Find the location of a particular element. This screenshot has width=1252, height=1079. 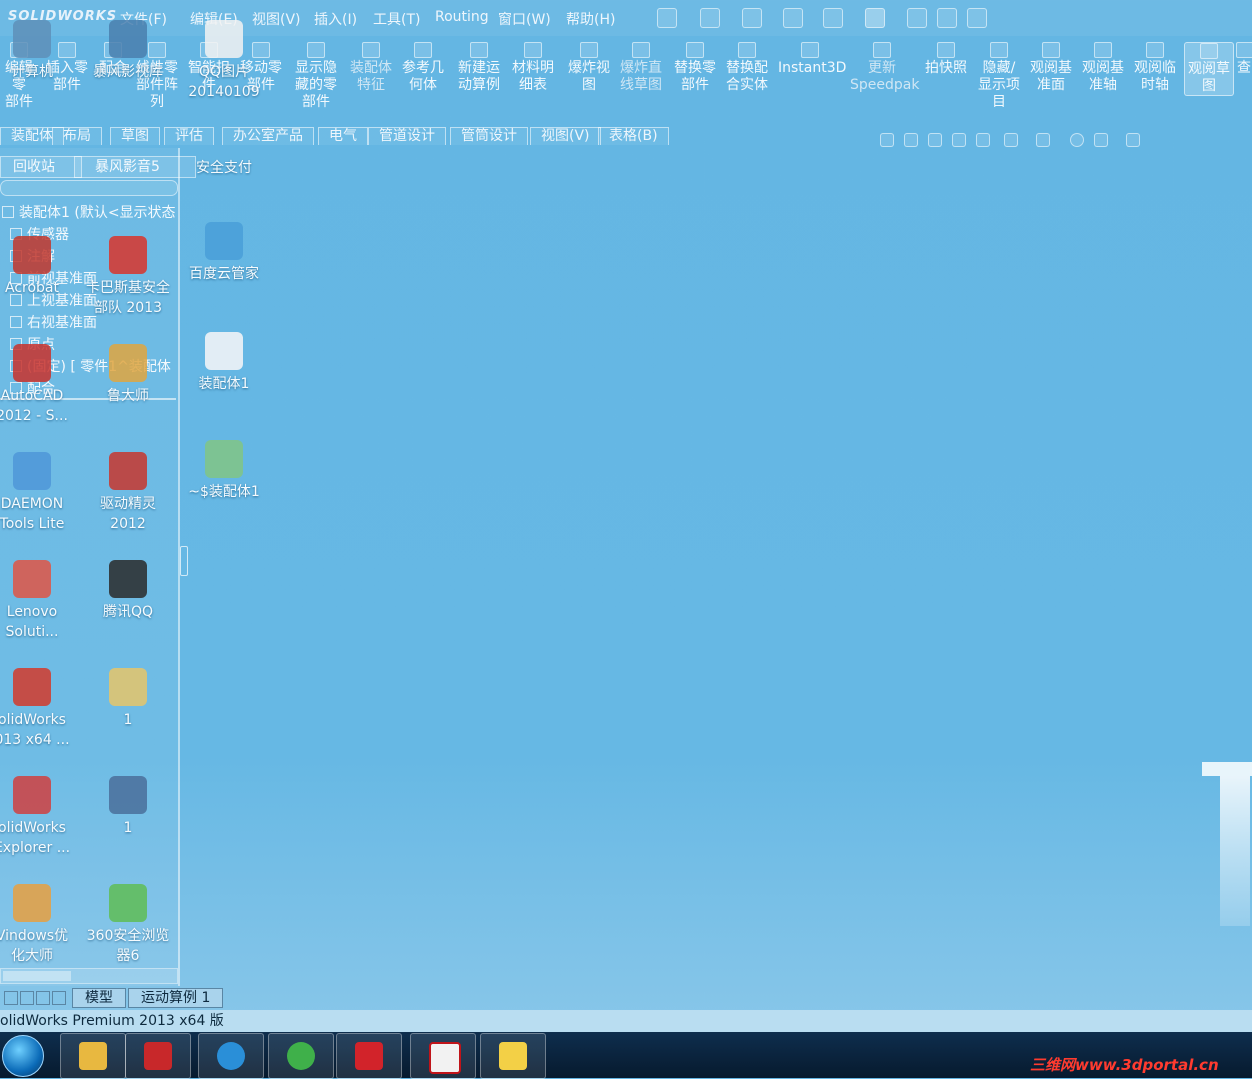

ribbon-button-9: 新建运 动算例 is located at coordinates (479, 68).